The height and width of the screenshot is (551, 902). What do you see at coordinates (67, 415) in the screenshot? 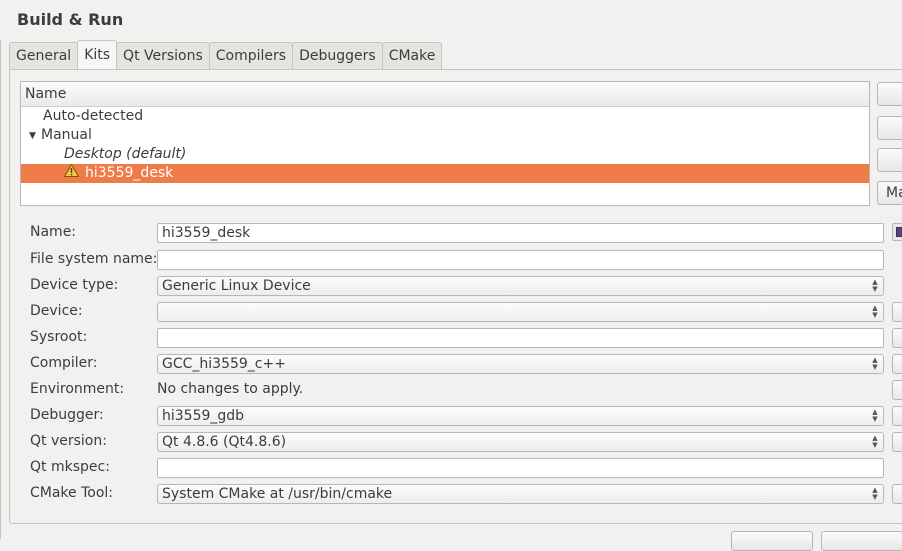
I see `debugger-label: Debugger:` at bounding box center [67, 415].